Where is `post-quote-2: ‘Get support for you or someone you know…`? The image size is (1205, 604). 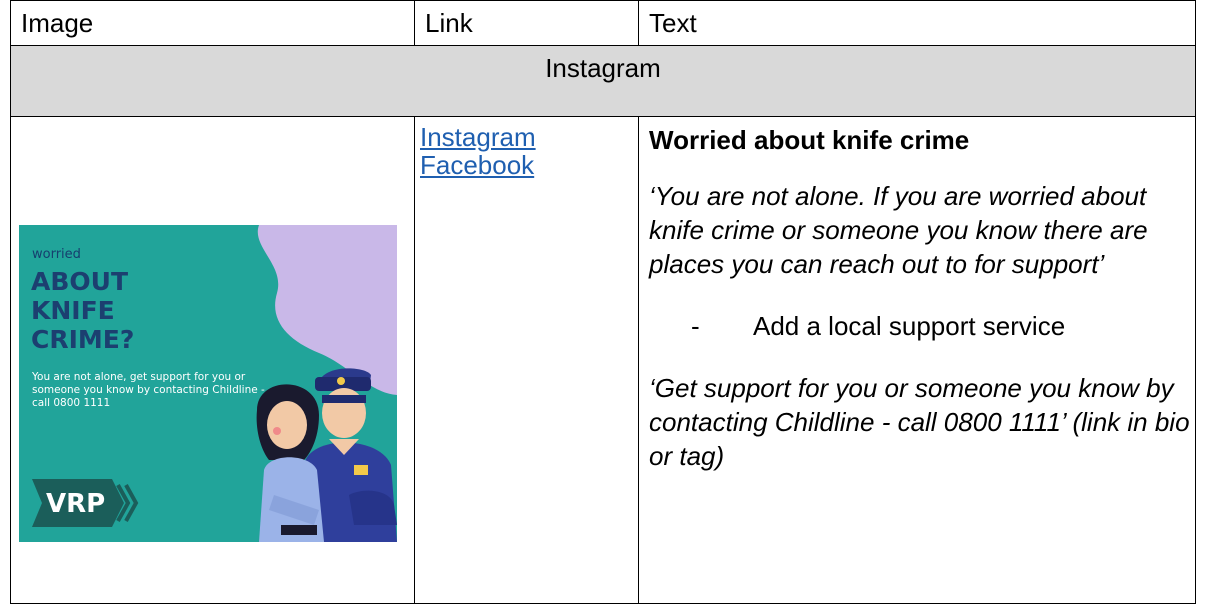 post-quote-2: ‘Get support for you or someone you know… is located at coordinates (919, 422).